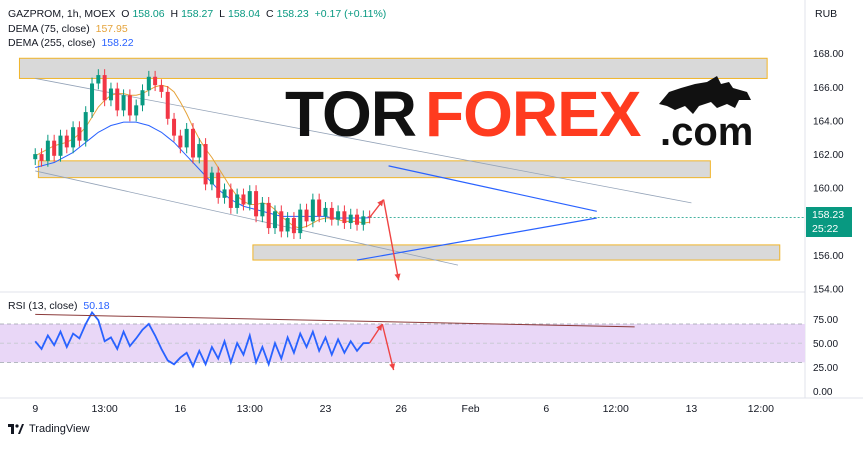  What do you see at coordinates (16, 429) in the screenshot?
I see `tradingview-logo-icon` at bounding box center [16, 429].